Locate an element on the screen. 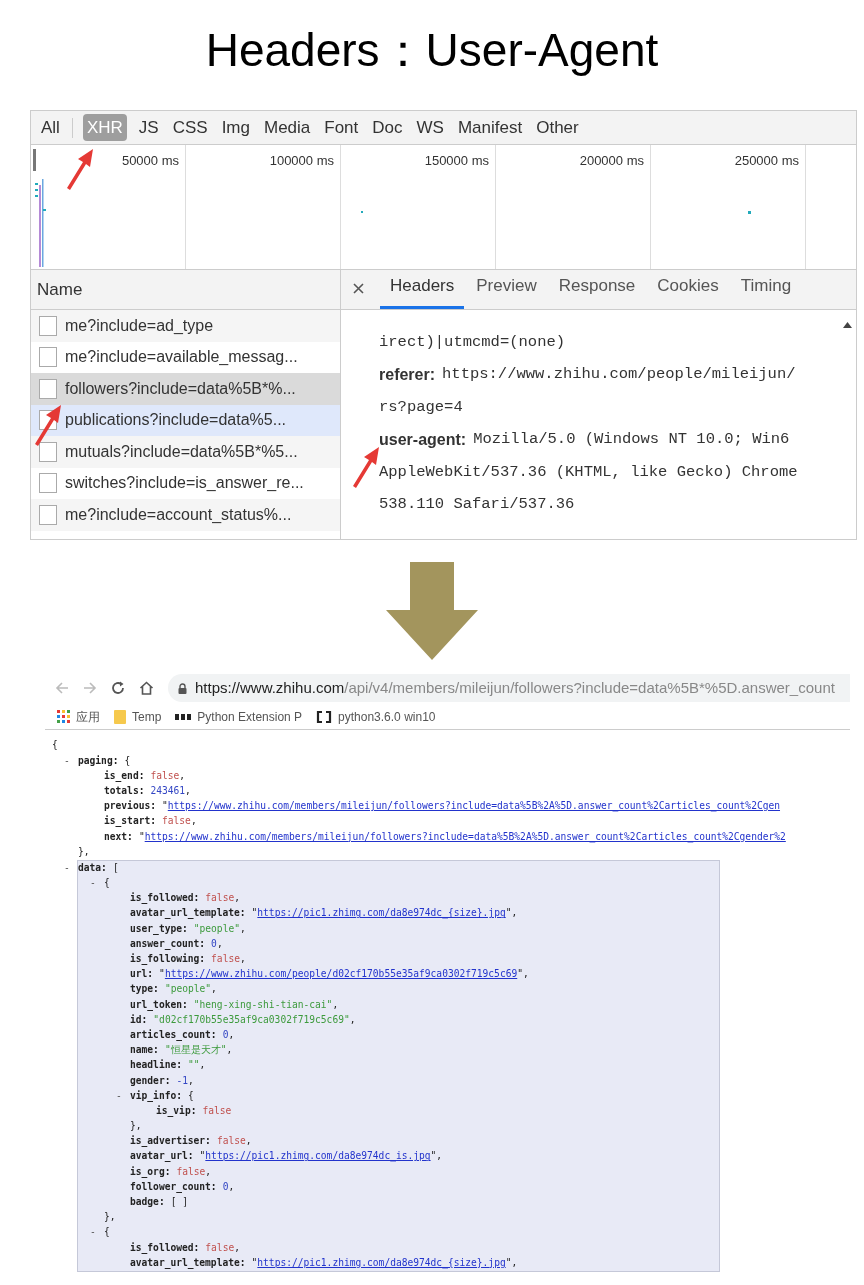 This screenshot has width=864, height=1285. column-header: Name is located at coordinates (185, 290).